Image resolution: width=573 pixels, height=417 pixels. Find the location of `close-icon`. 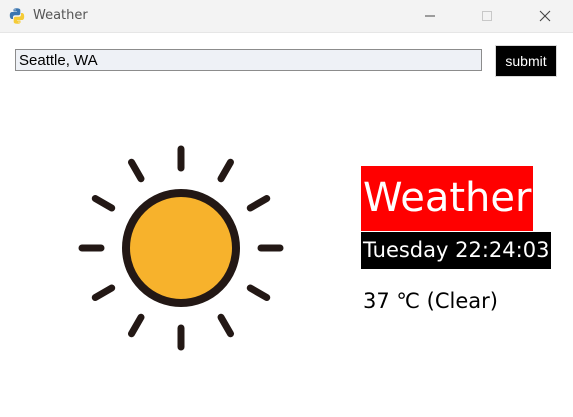

close-icon is located at coordinates (545, 16).